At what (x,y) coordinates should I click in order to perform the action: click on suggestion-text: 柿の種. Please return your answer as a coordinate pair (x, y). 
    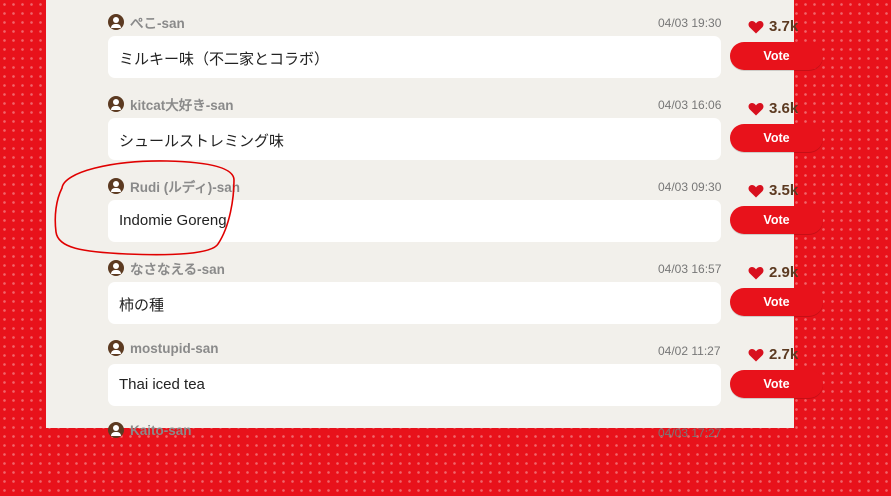
    Looking at the image, I should click on (142, 305).